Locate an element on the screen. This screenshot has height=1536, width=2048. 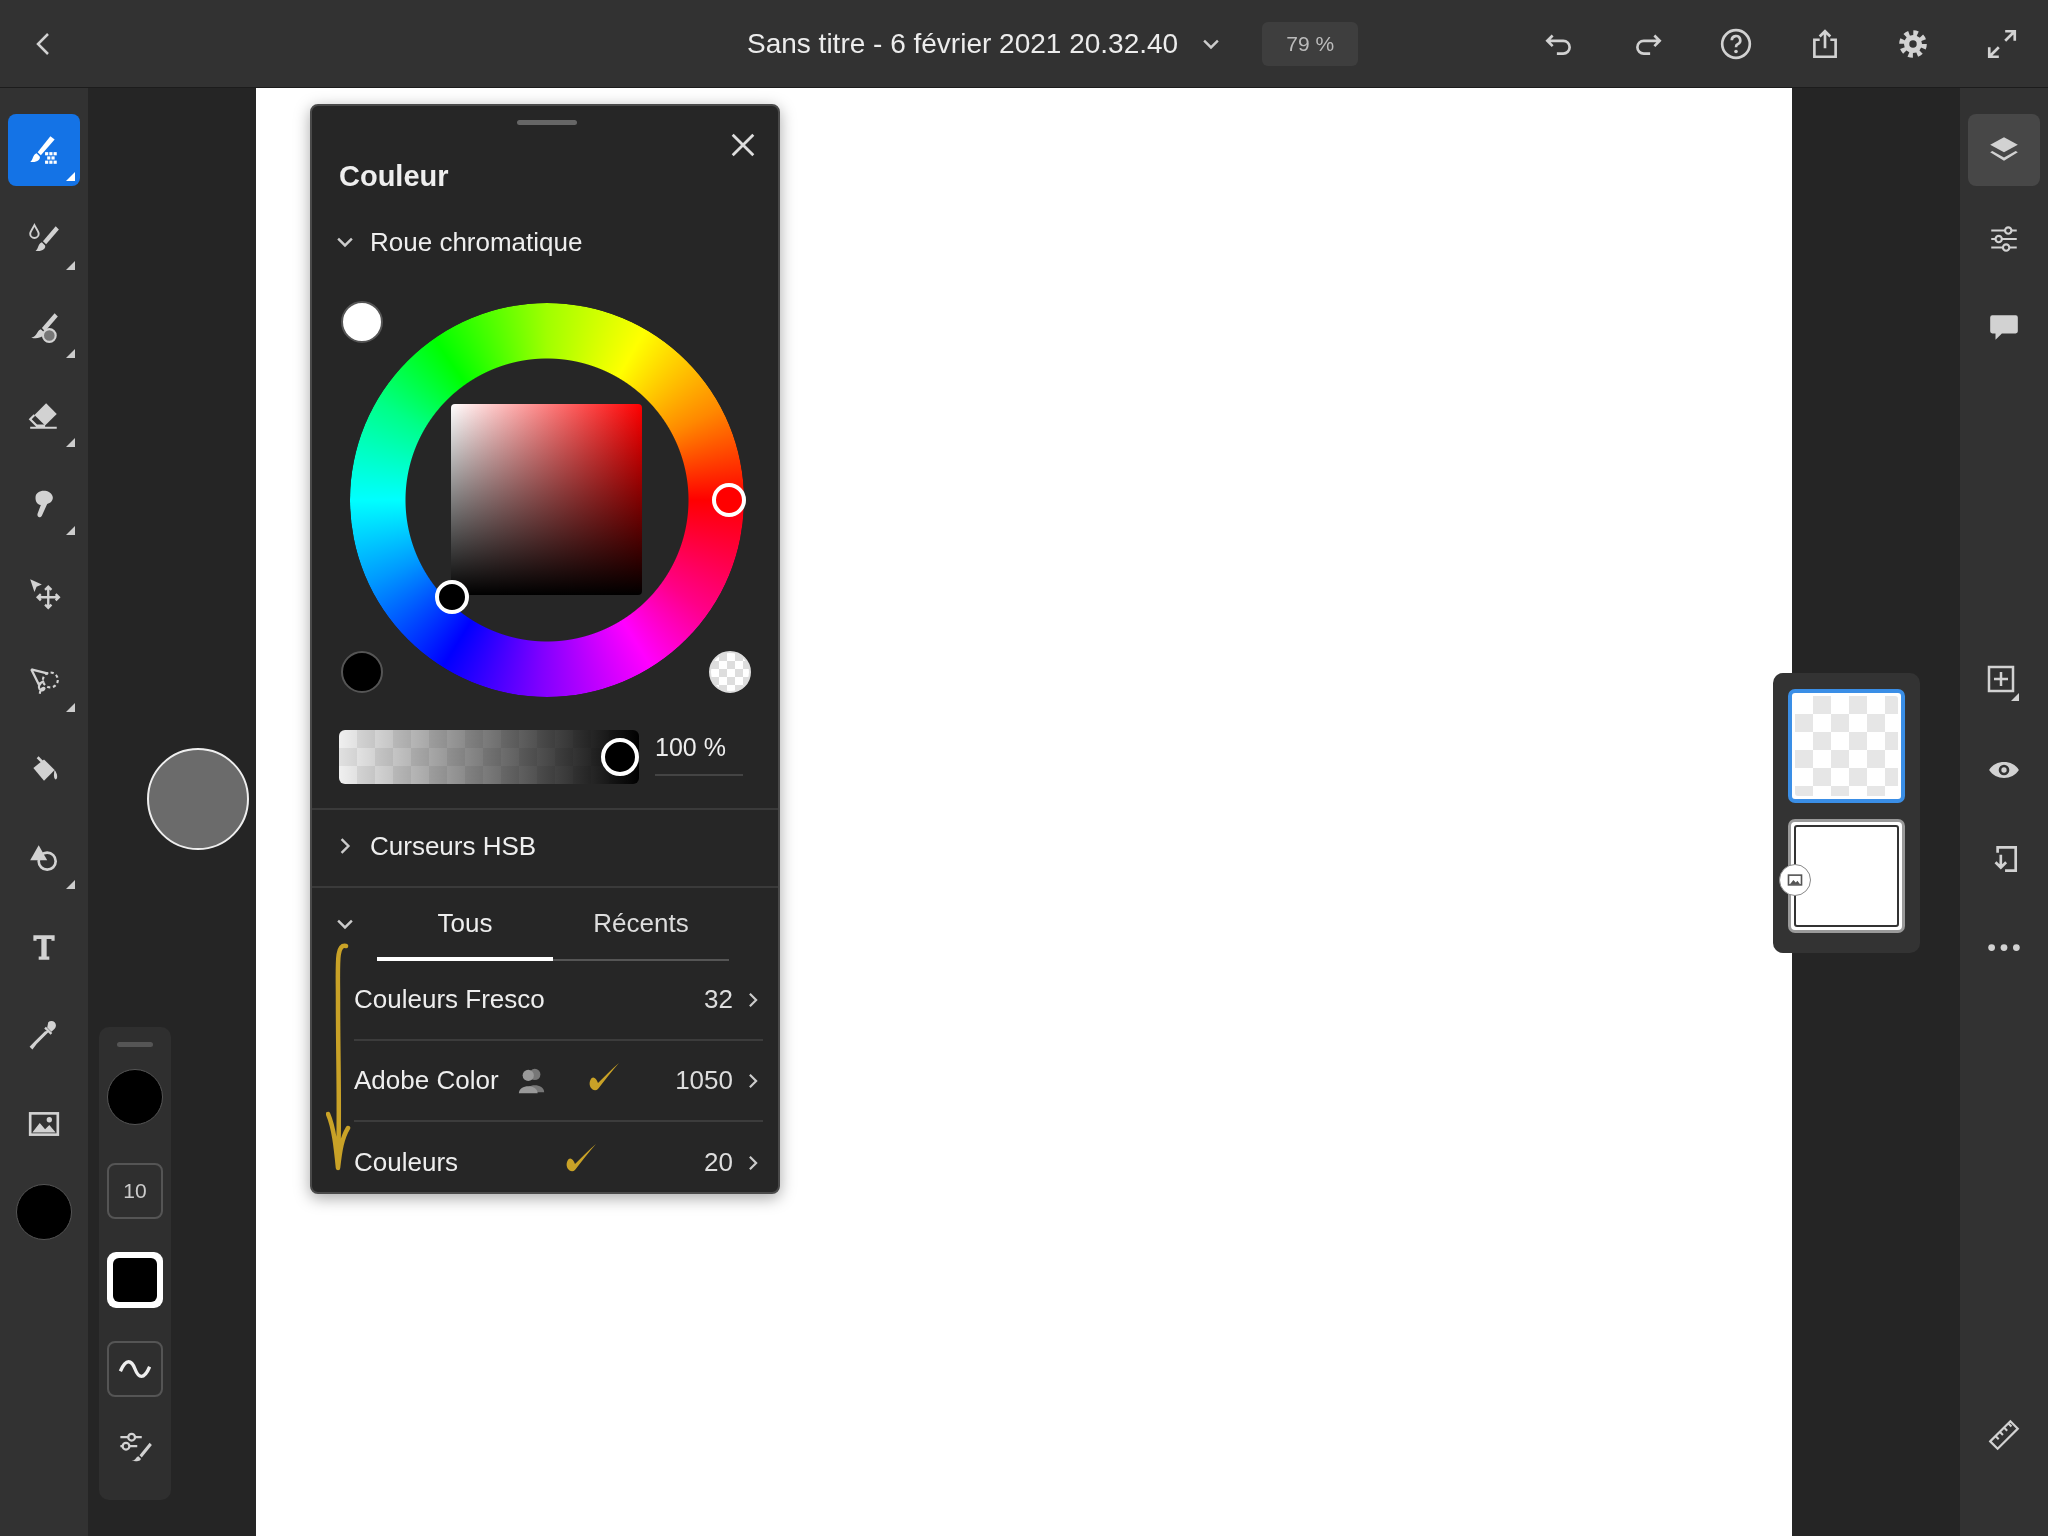
smoothing-button is located at coordinates (135, 1369).